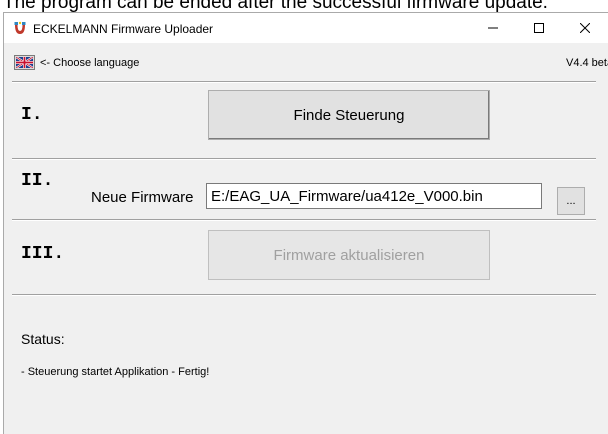 The width and height of the screenshot is (608, 434). What do you see at coordinates (349, 255) in the screenshot?
I see `update-firmware-button: Firmware aktualisieren` at bounding box center [349, 255].